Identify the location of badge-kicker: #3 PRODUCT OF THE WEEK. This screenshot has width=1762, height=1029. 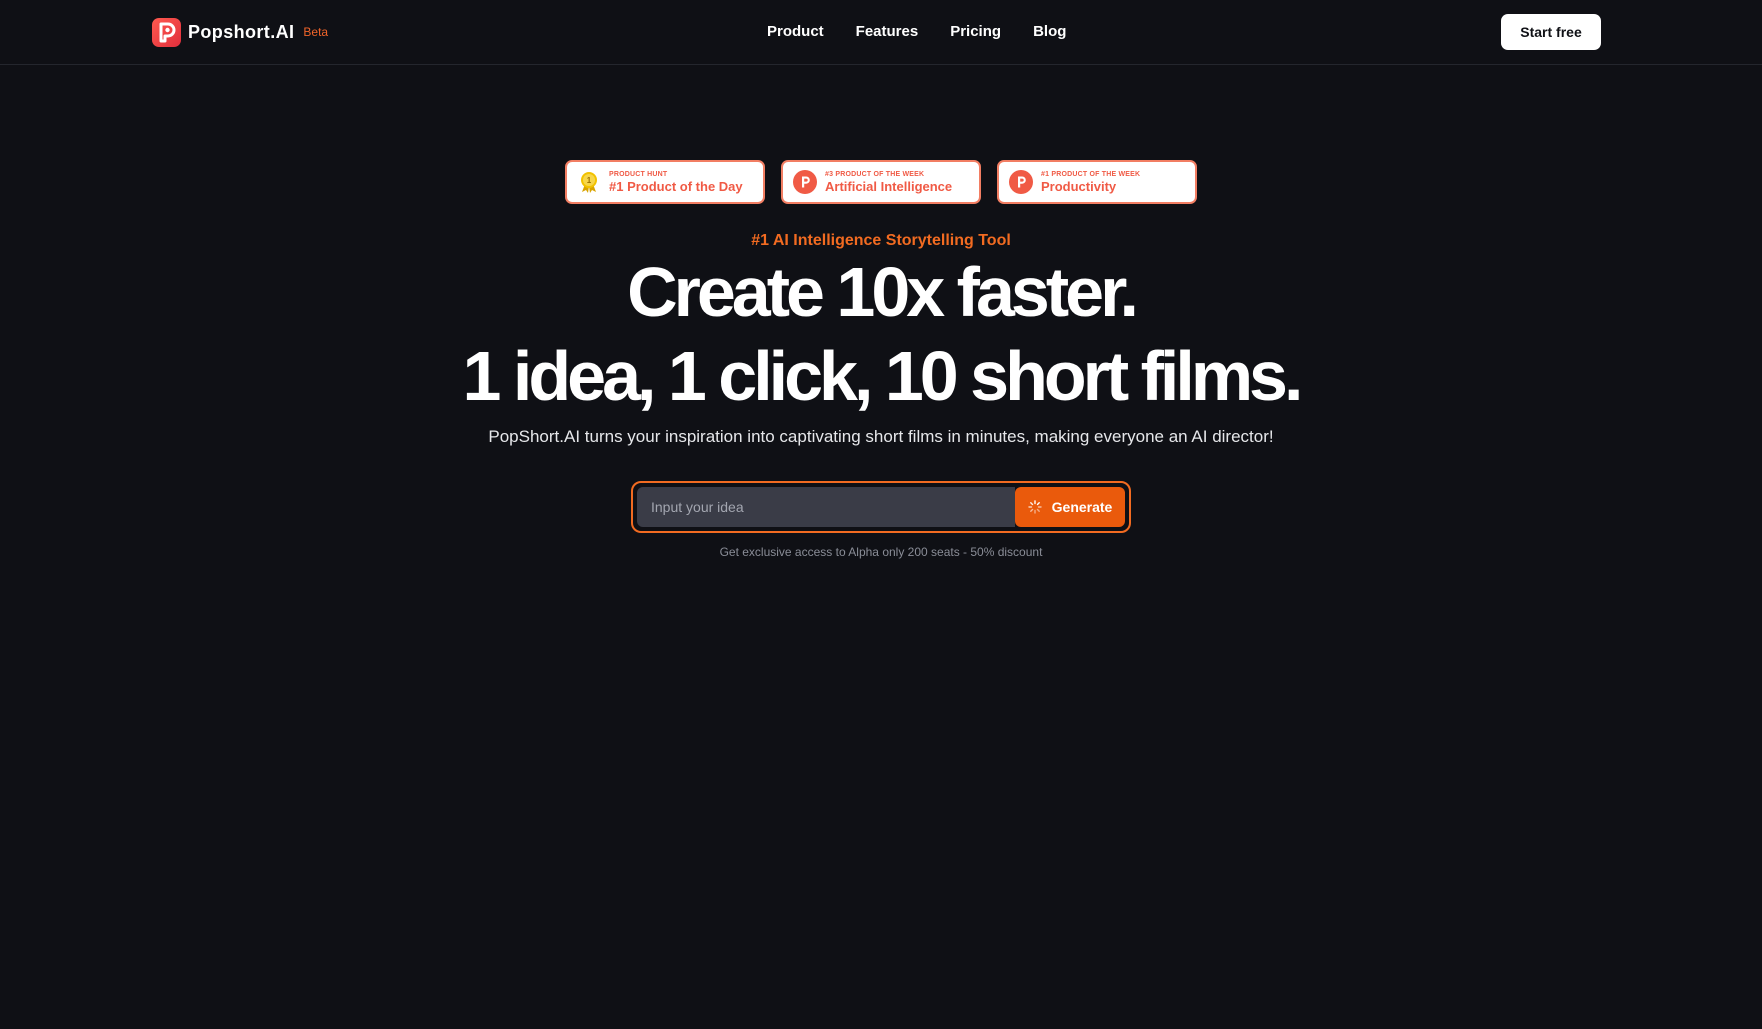
(875, 174).